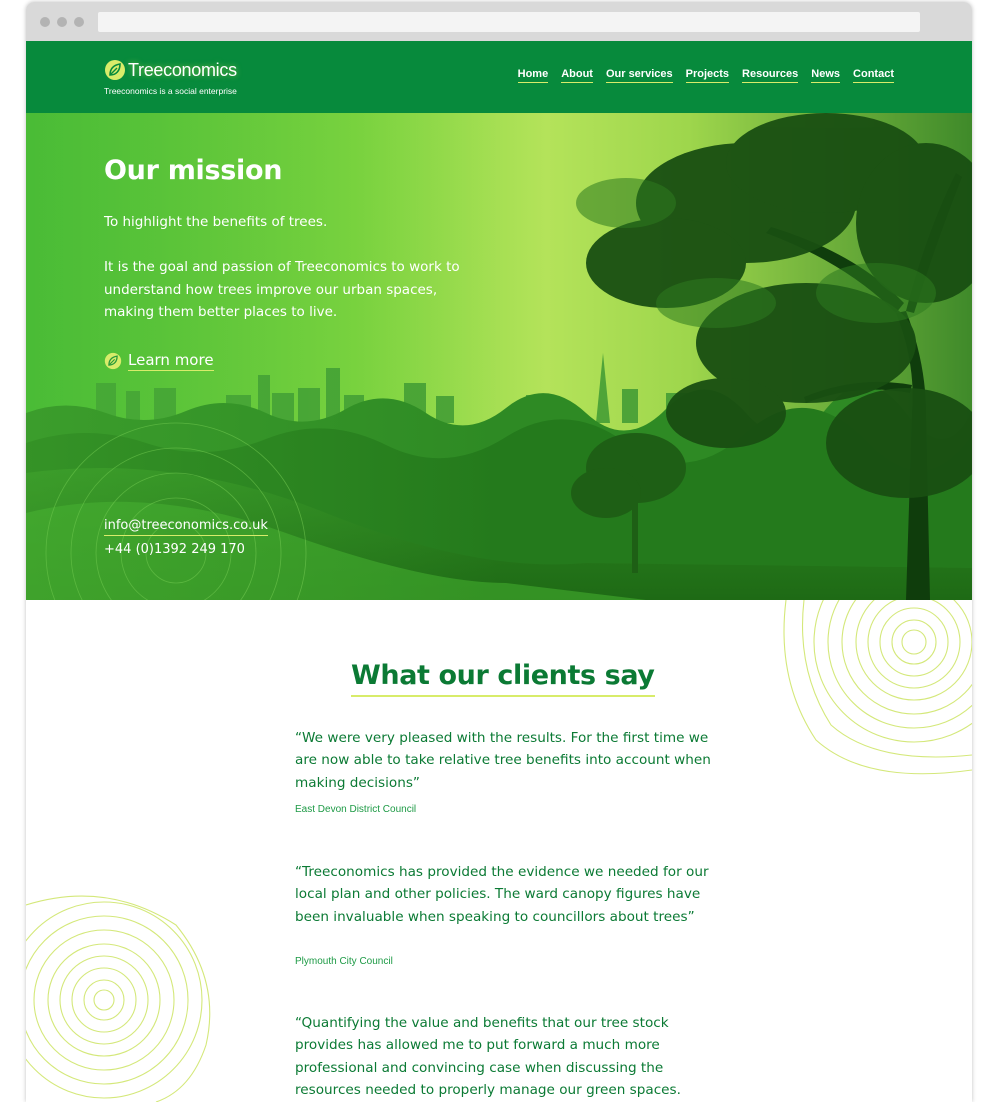  I want to click on testimonial-source-1: East Devon District Council, so click(356, 809).